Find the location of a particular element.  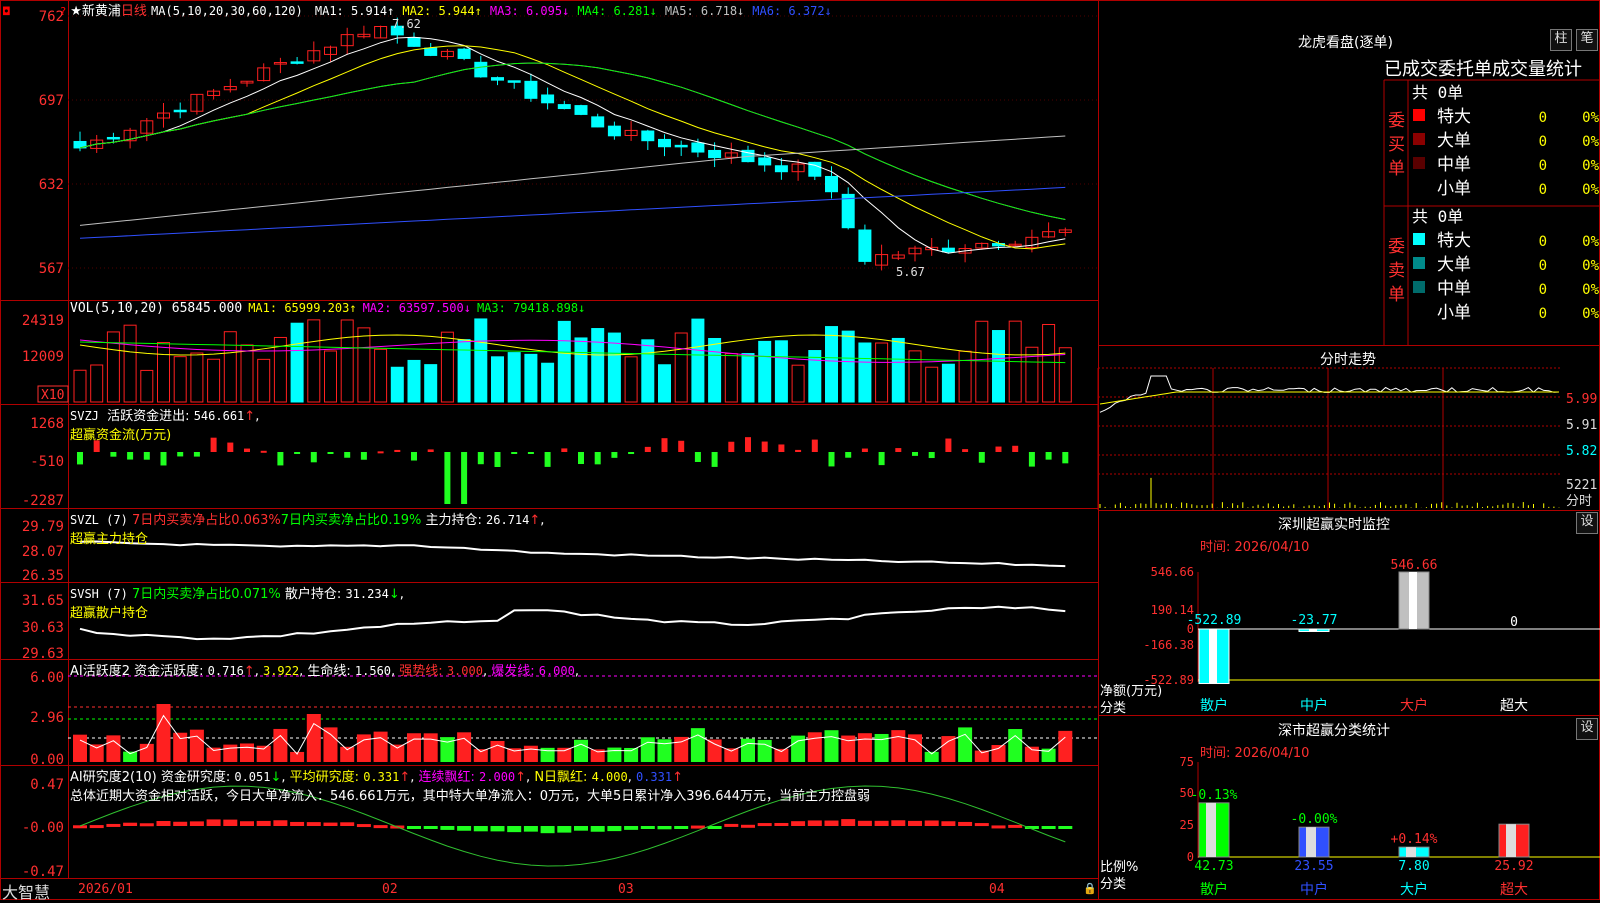

ai-research-y-tick: -0.00 is located at coordinates (43, 828).